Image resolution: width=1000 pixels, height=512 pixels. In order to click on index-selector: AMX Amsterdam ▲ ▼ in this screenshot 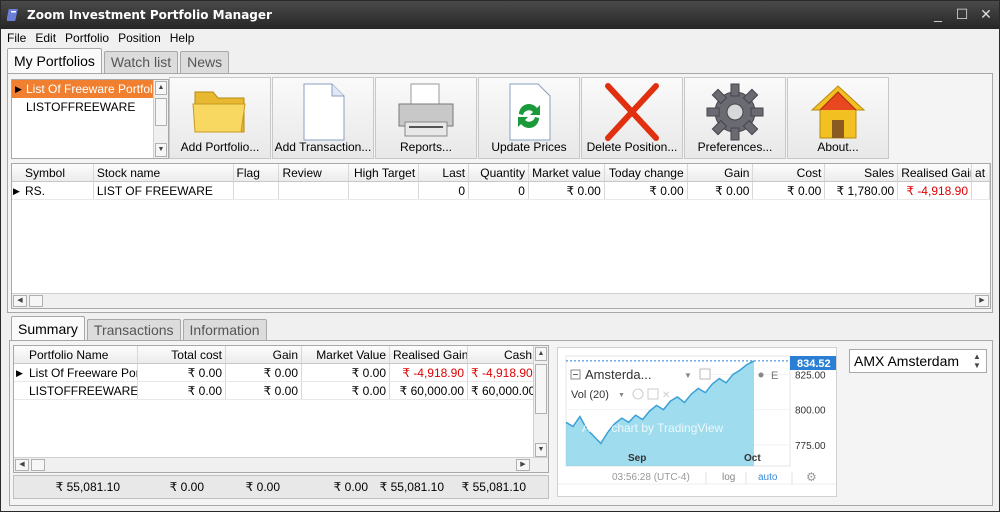, I will do `click(918, 361)`.